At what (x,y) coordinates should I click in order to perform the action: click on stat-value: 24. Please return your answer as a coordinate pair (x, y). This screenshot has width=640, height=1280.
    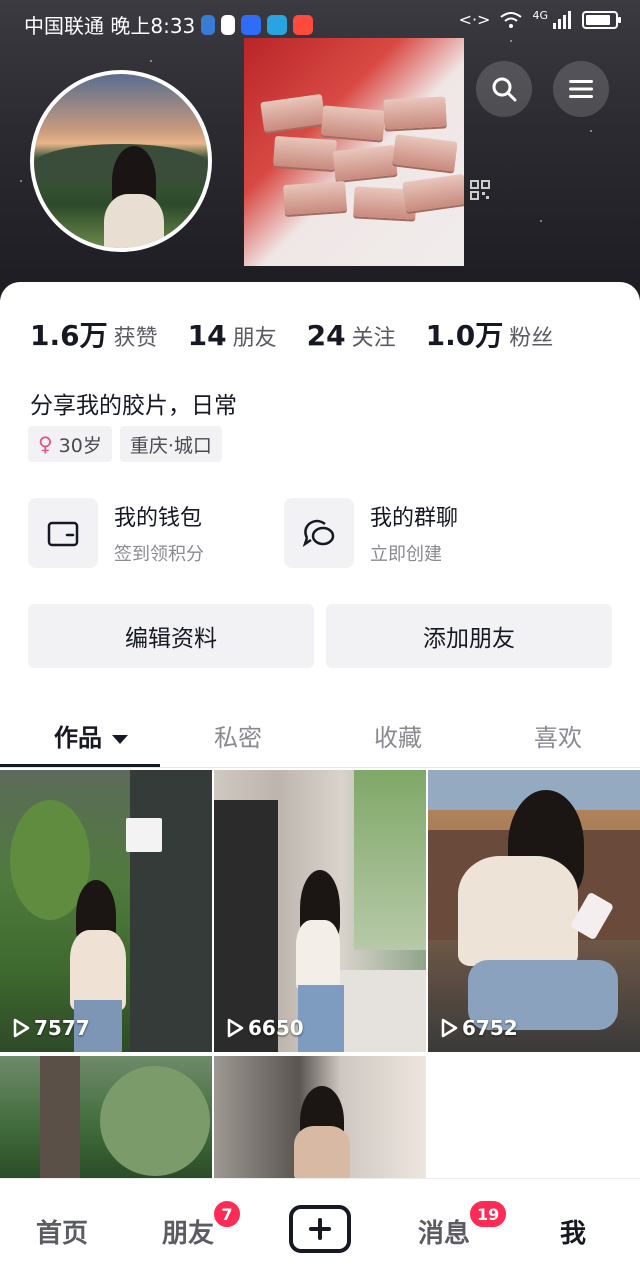
    Looking at the image, I should click on (326, 335).